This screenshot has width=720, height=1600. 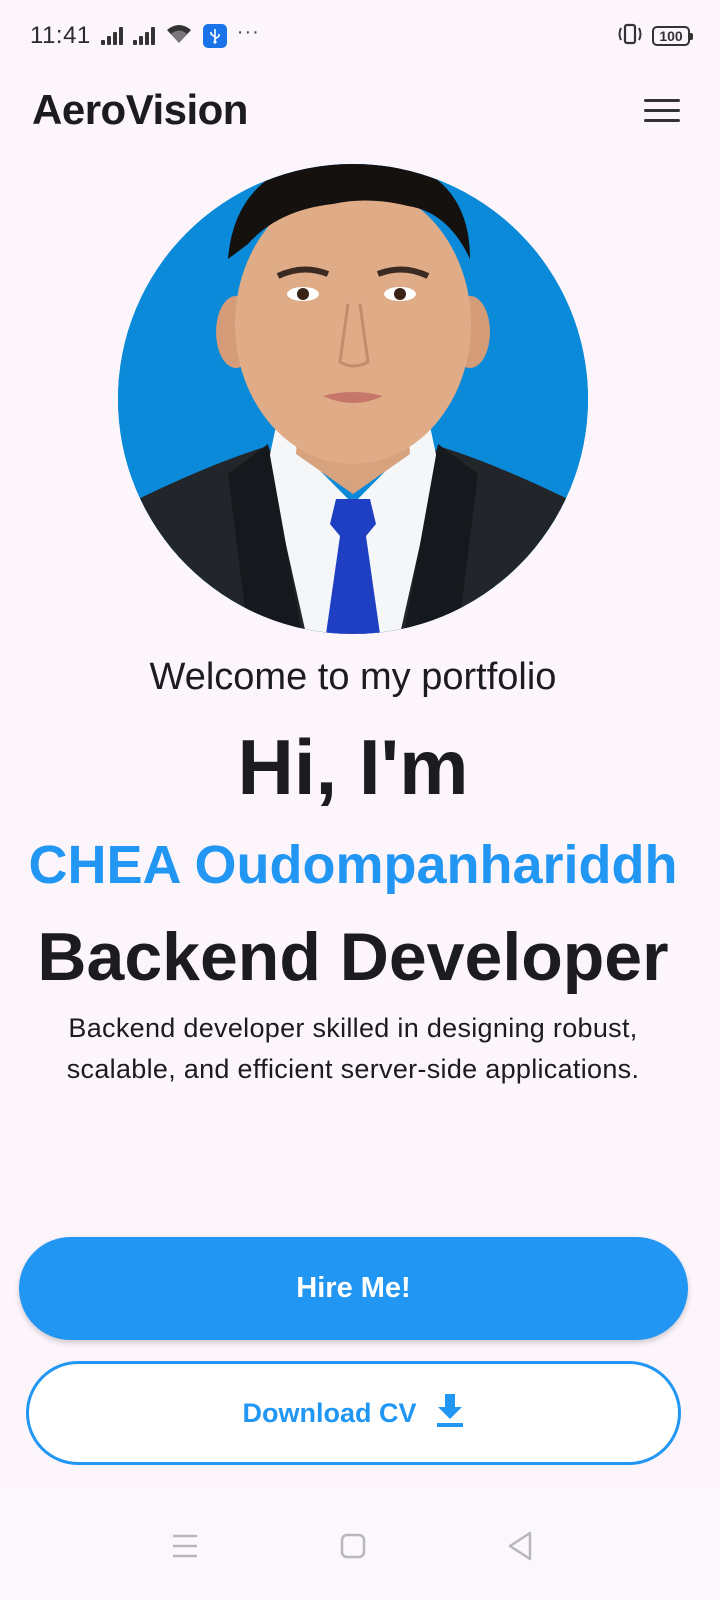 What do you see at coordinates (630, 36) in the screenshot?
I see `vibrate-icon` at bounding box center [630, 36].